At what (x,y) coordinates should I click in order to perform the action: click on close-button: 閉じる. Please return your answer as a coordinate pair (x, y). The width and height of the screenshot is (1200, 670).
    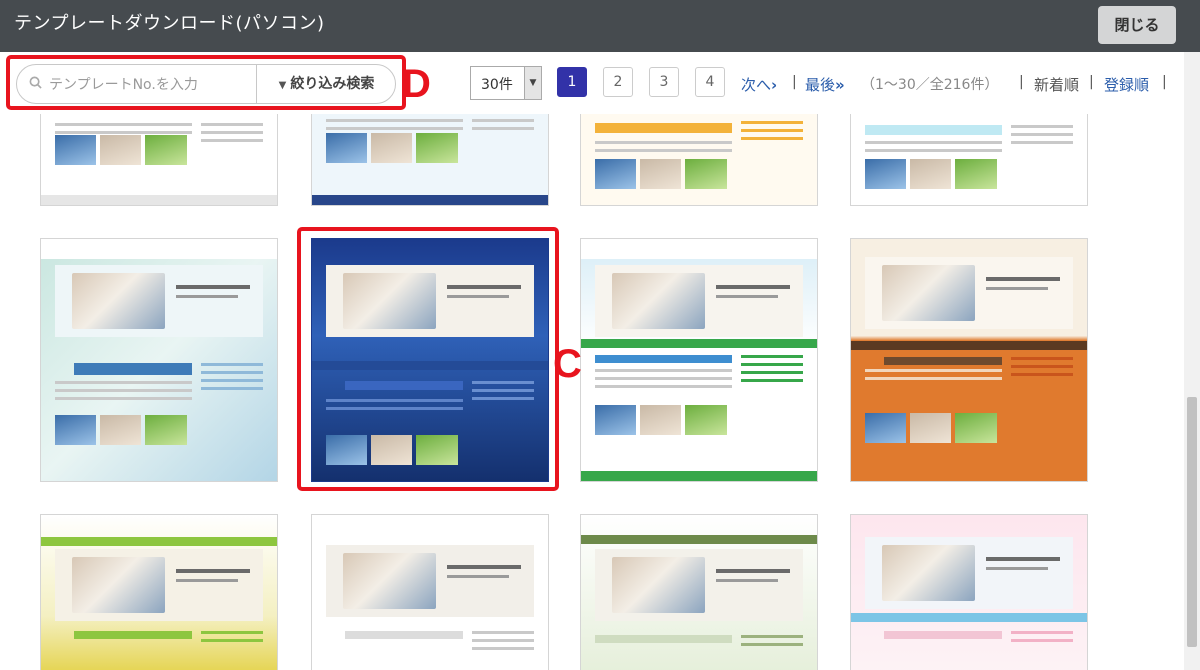
    Looking at the image, I should click on (1137, 25).